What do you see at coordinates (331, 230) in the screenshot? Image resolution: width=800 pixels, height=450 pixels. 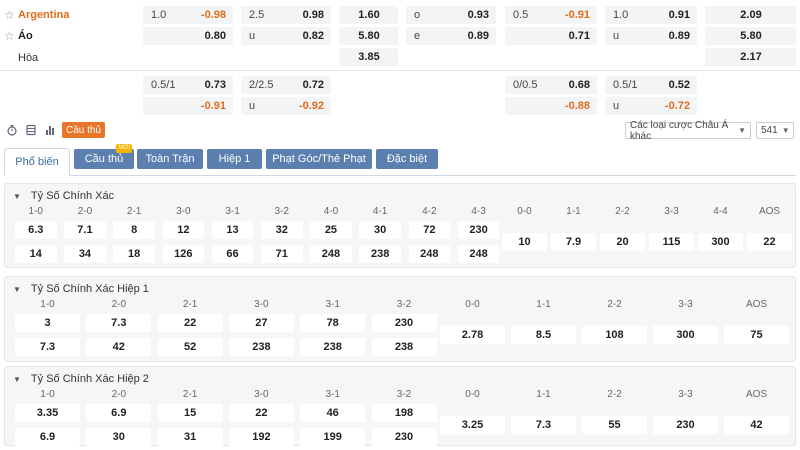 I see `odds-cell: 25` at bounding box center [331, 230].